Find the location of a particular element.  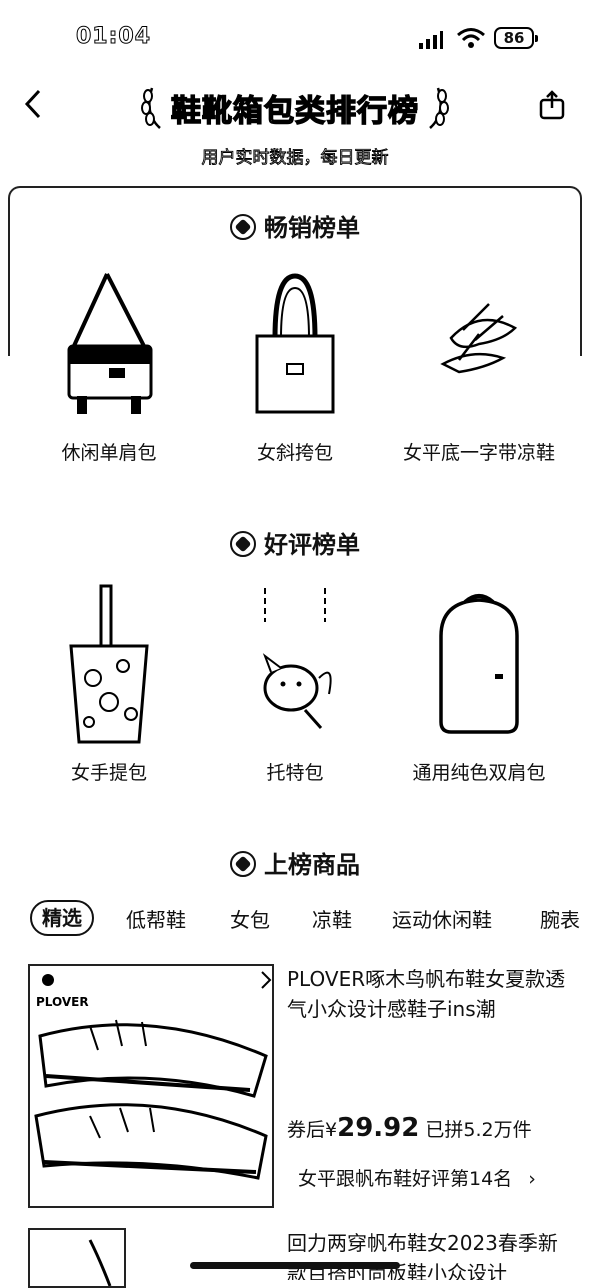

sold-count: 已拼5.2万件 is located at coordinates (478, 1130).